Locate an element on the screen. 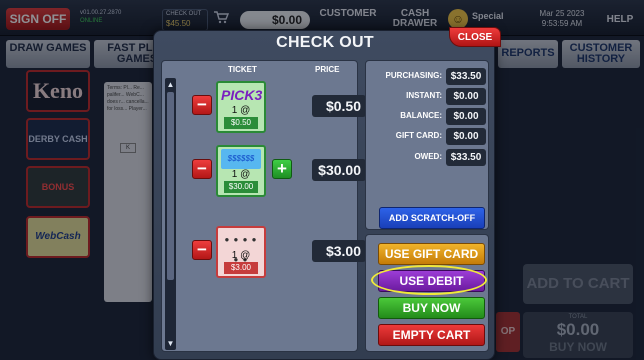 This screenshot has width=644, height=360. empty-cart-button: EMPTY CART is located at coordinates (431, 335).